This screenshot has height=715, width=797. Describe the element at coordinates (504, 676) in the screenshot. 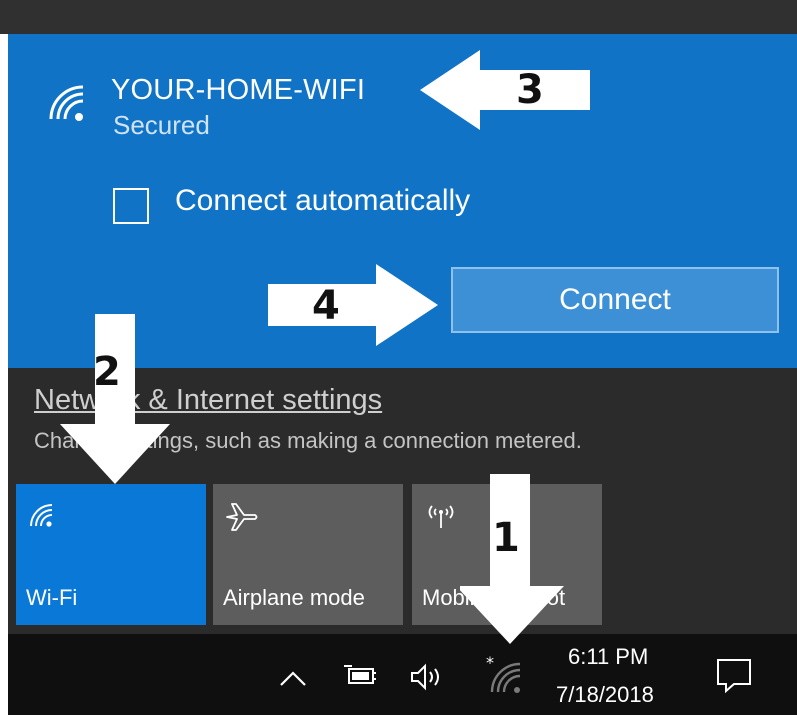

I see `wifi-icon: *` at that location.